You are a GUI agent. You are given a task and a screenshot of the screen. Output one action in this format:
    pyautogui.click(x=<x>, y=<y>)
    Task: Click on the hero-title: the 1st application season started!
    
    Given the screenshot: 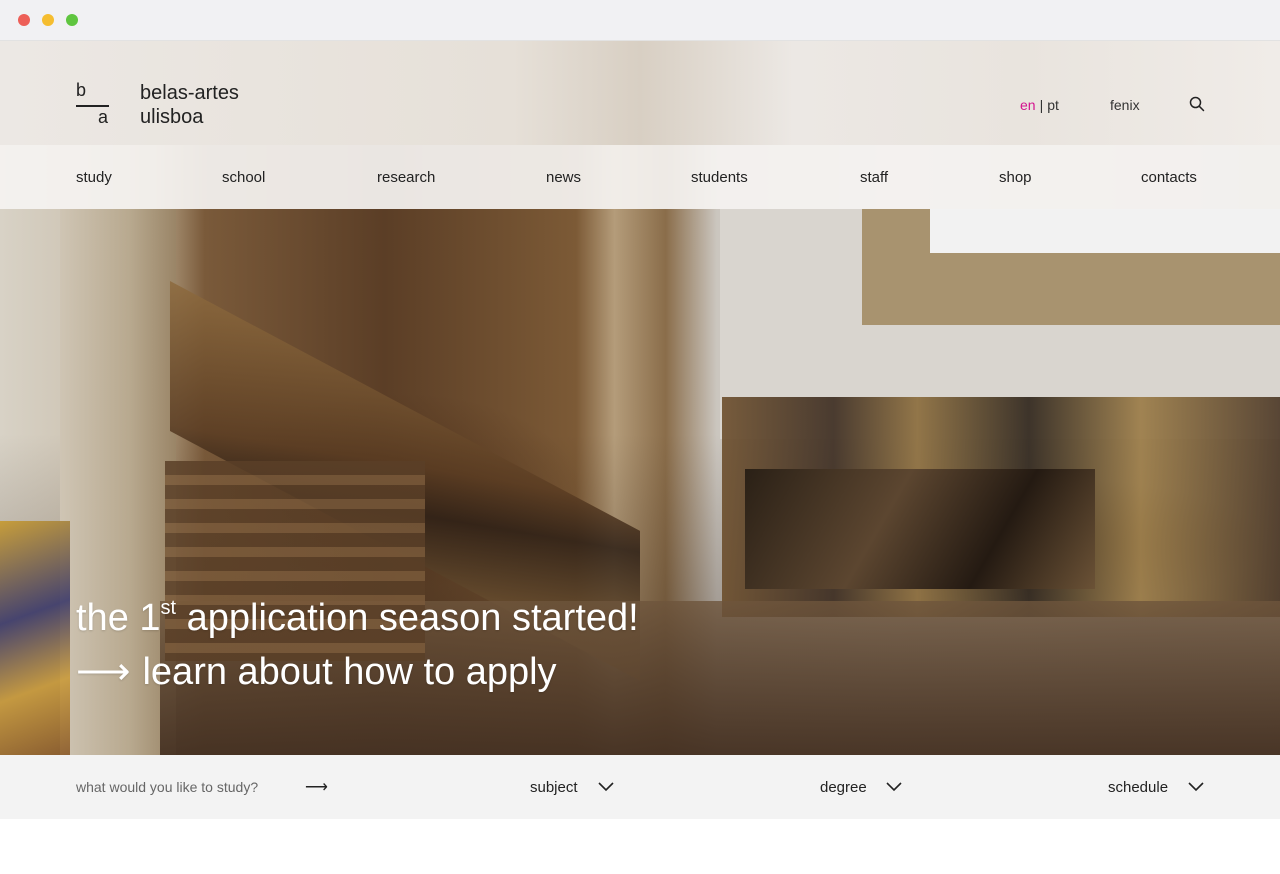 What is the action you would take?
    pyautogui.click(x=357, y=618)
    